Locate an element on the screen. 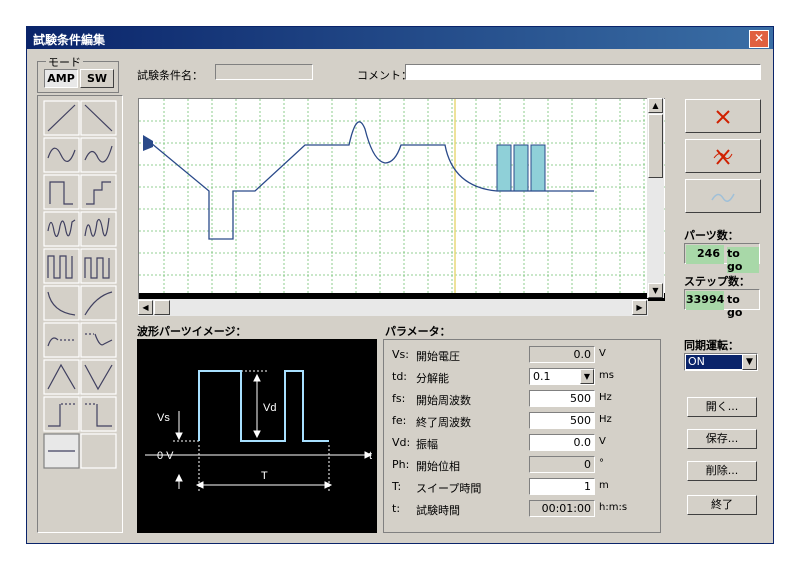  param-key: T: is located at coordinates (397, 486).